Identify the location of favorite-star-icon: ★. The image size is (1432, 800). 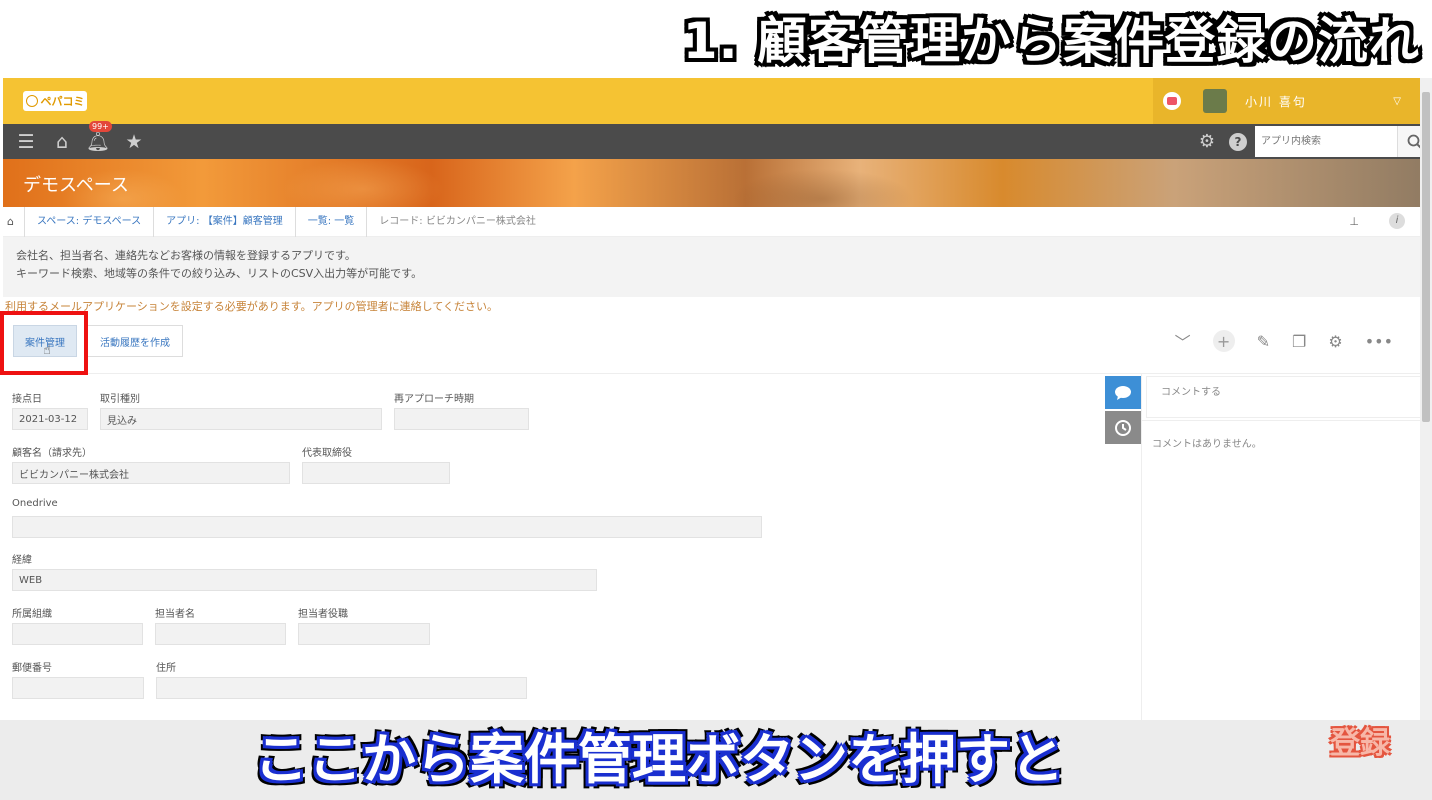
(134, 142).